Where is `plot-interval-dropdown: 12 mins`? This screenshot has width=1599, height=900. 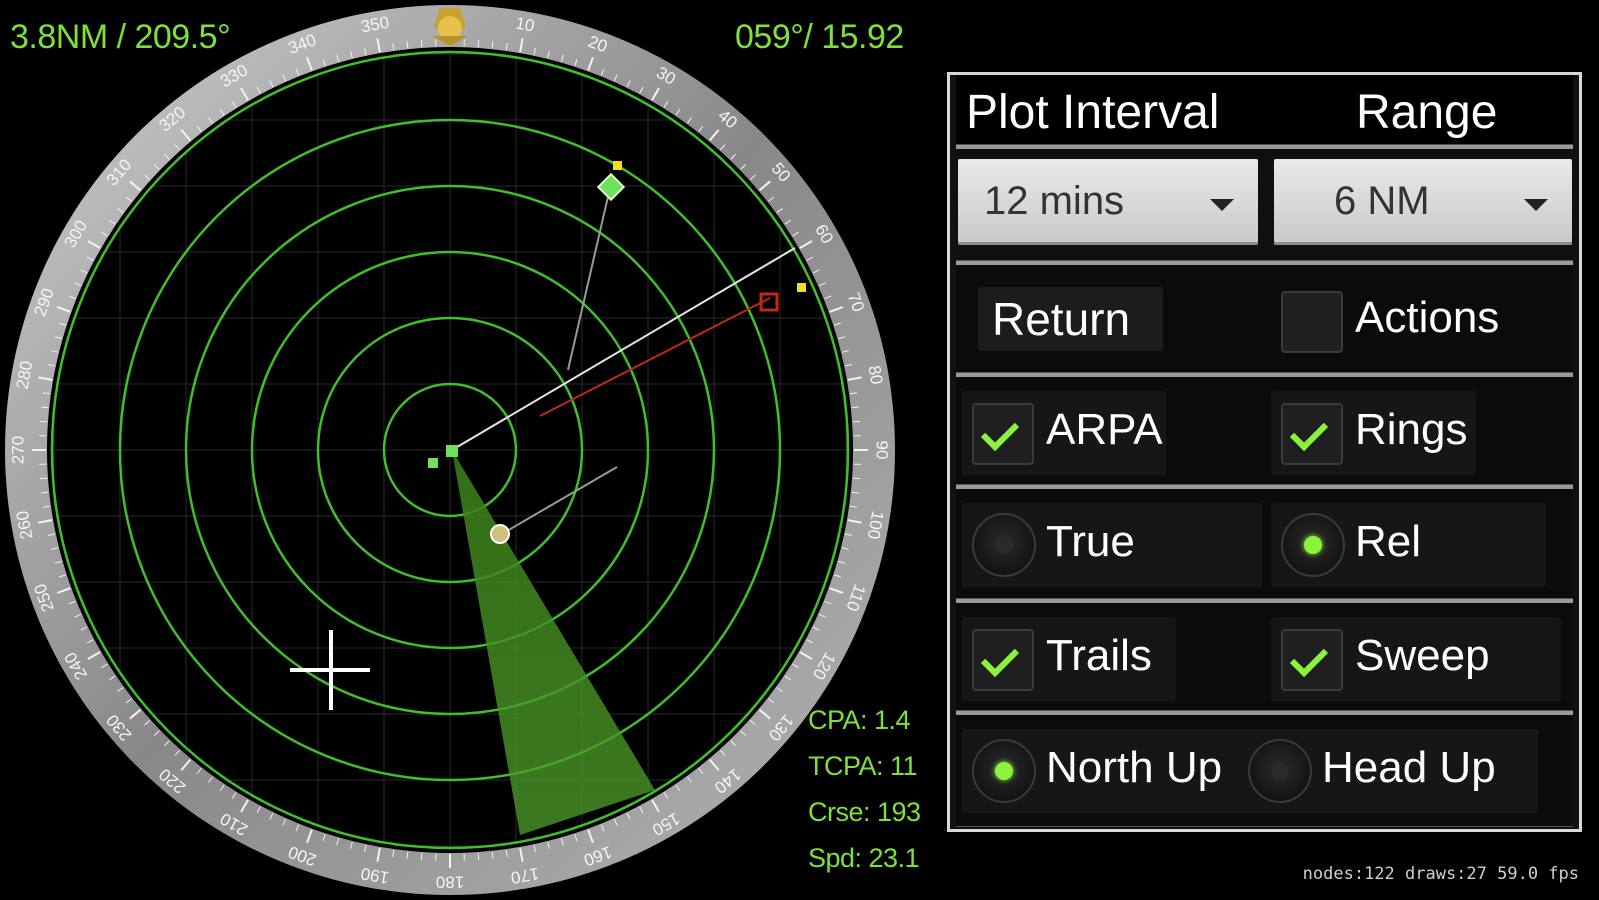 plot-interval-dropdown: 12 mins is located at coordinates (1108, 202).